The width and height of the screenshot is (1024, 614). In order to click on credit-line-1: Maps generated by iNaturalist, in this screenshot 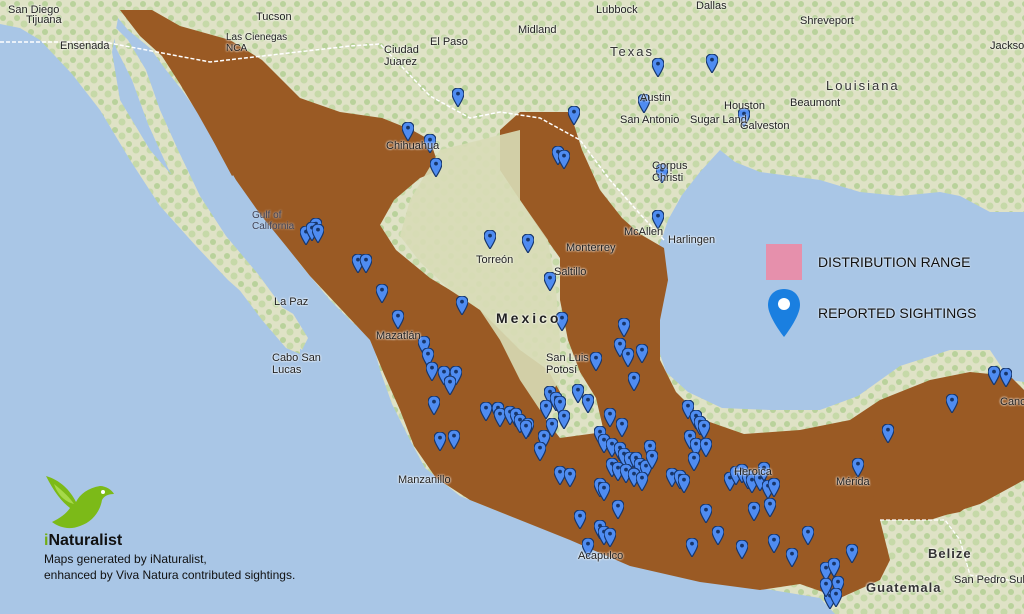, I will do `click(125, 559)`.